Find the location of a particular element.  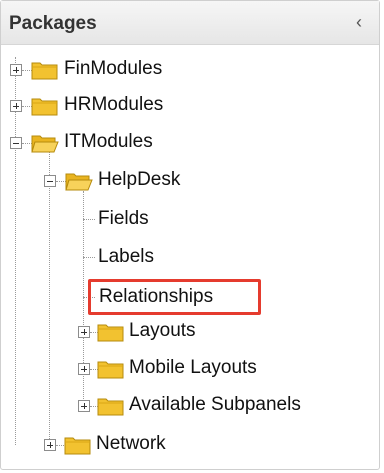

expand-toggle-mobile-layouts is located at coordinates (84, 369).